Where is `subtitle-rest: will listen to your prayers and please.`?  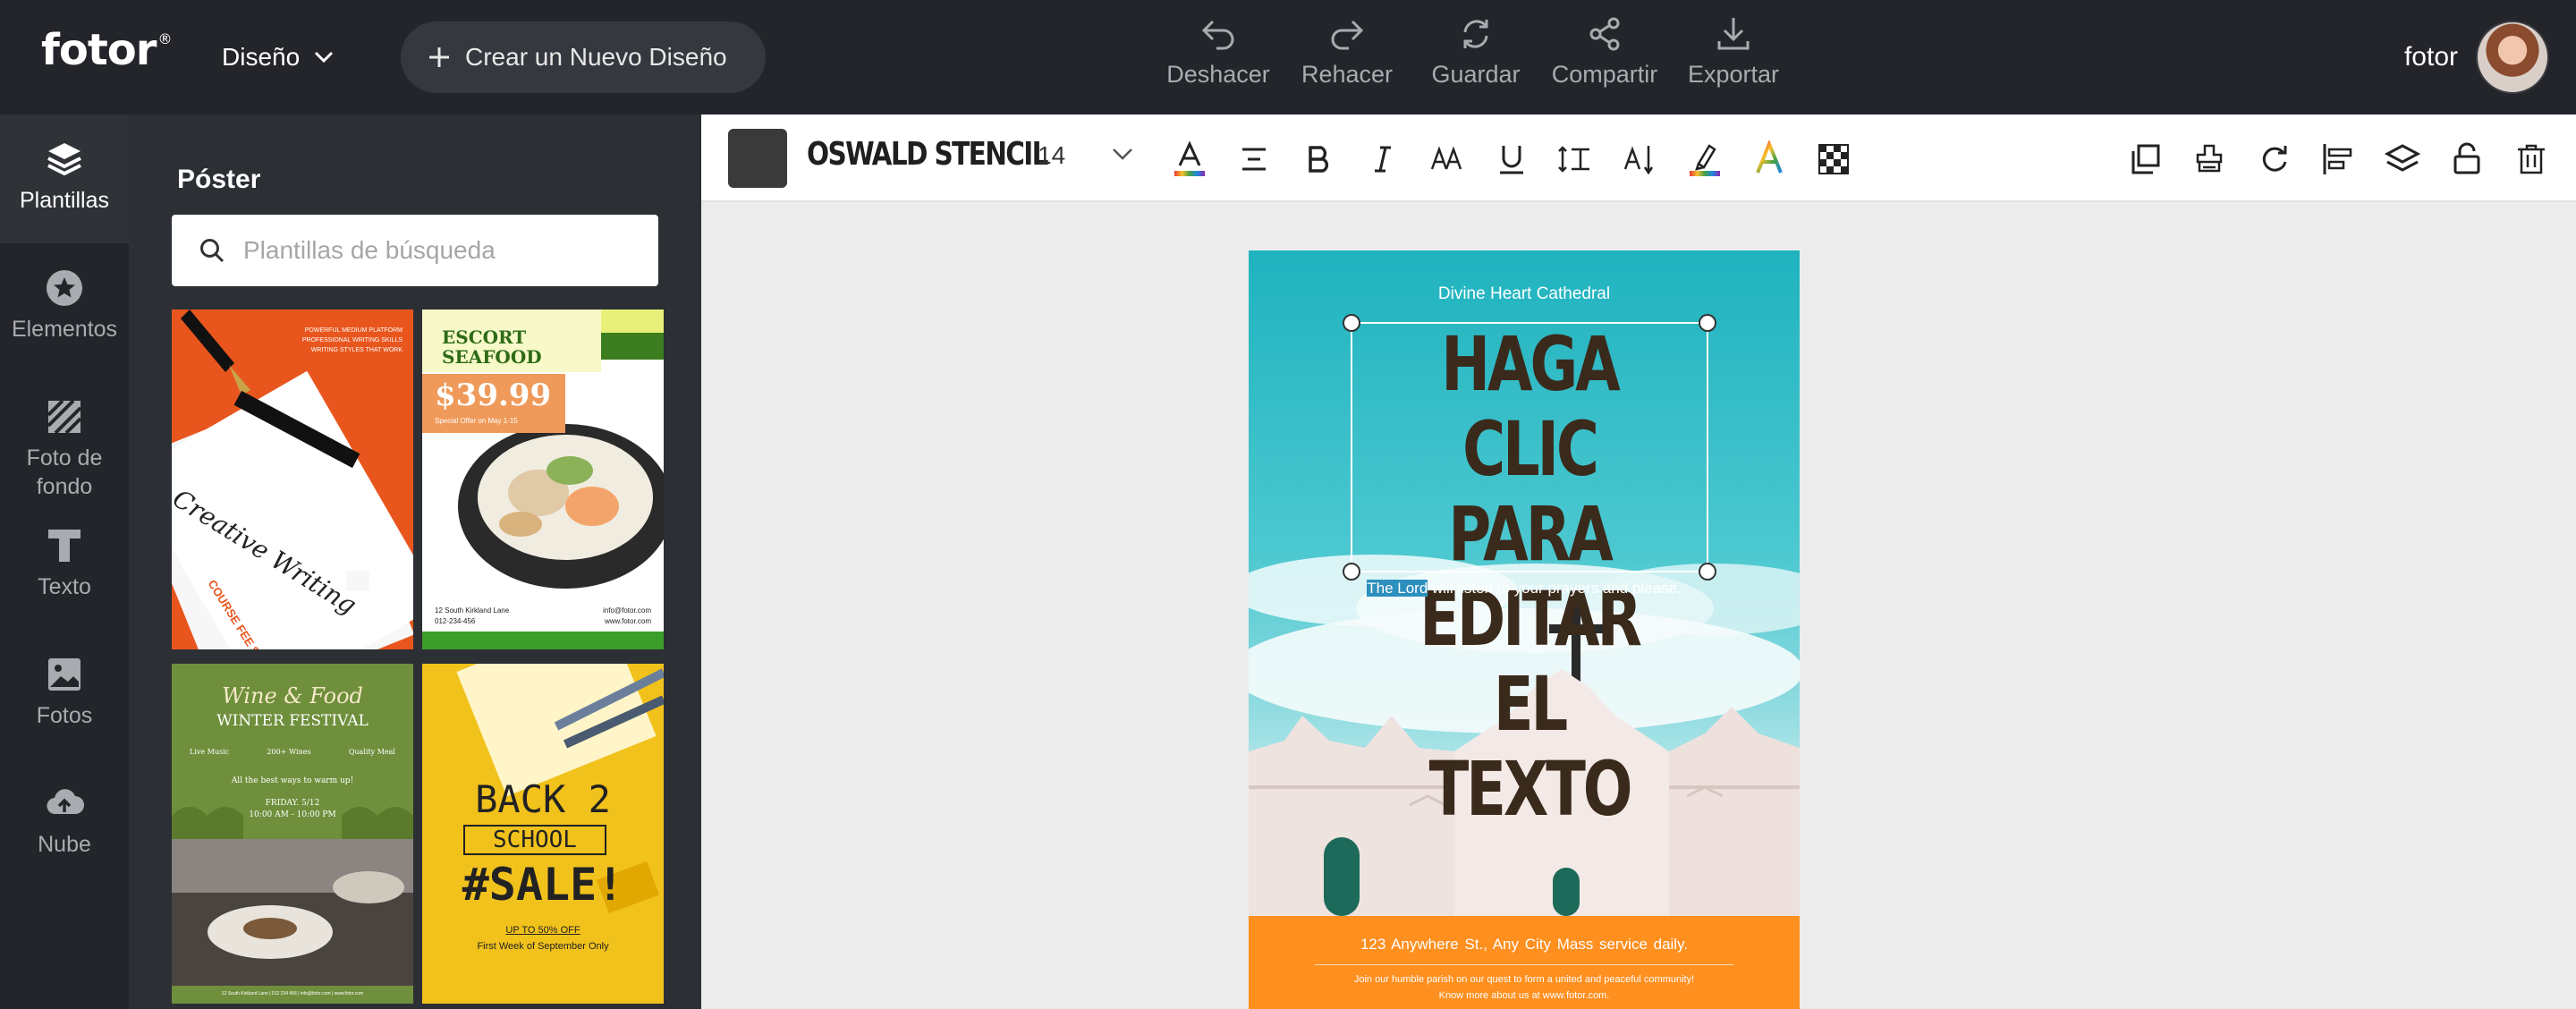 subtitle-rest: will listen to your prayers and please. is located at coordinates (1555, 588).